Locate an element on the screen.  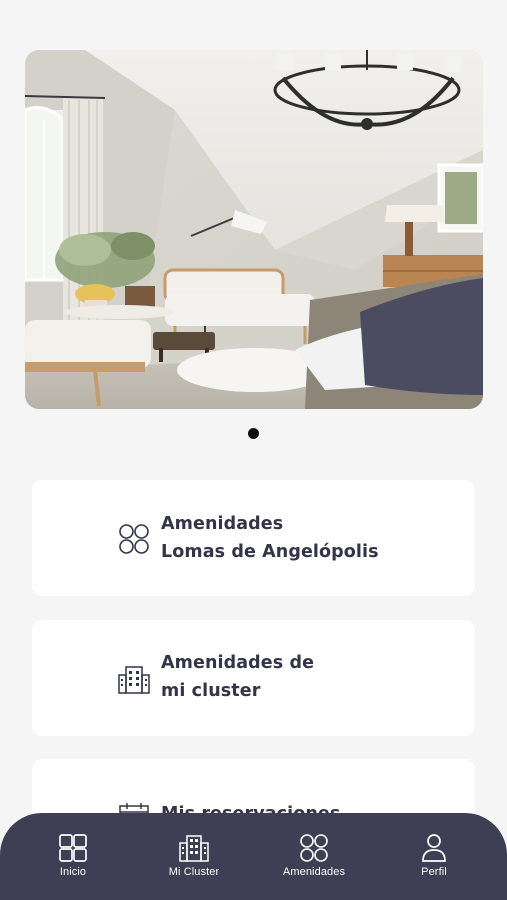
card-label: Amenidades Lomas de Angelópolis is located at coordinates (270, 538).